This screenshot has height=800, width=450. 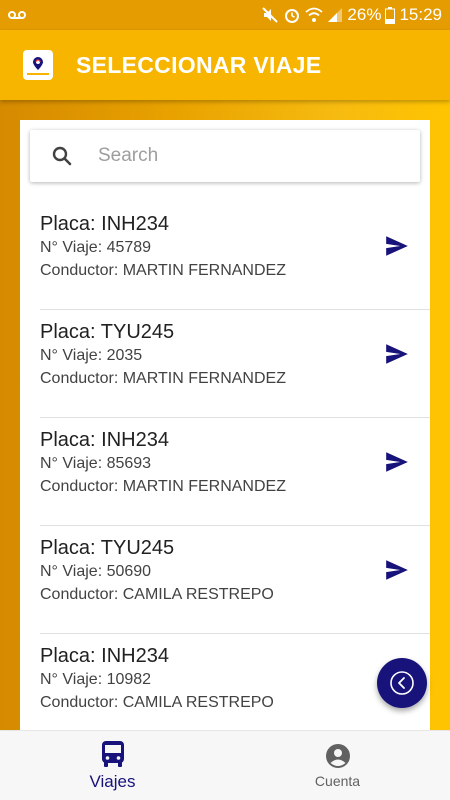 I want to click on signal-icon, so click(x=335, y=15).